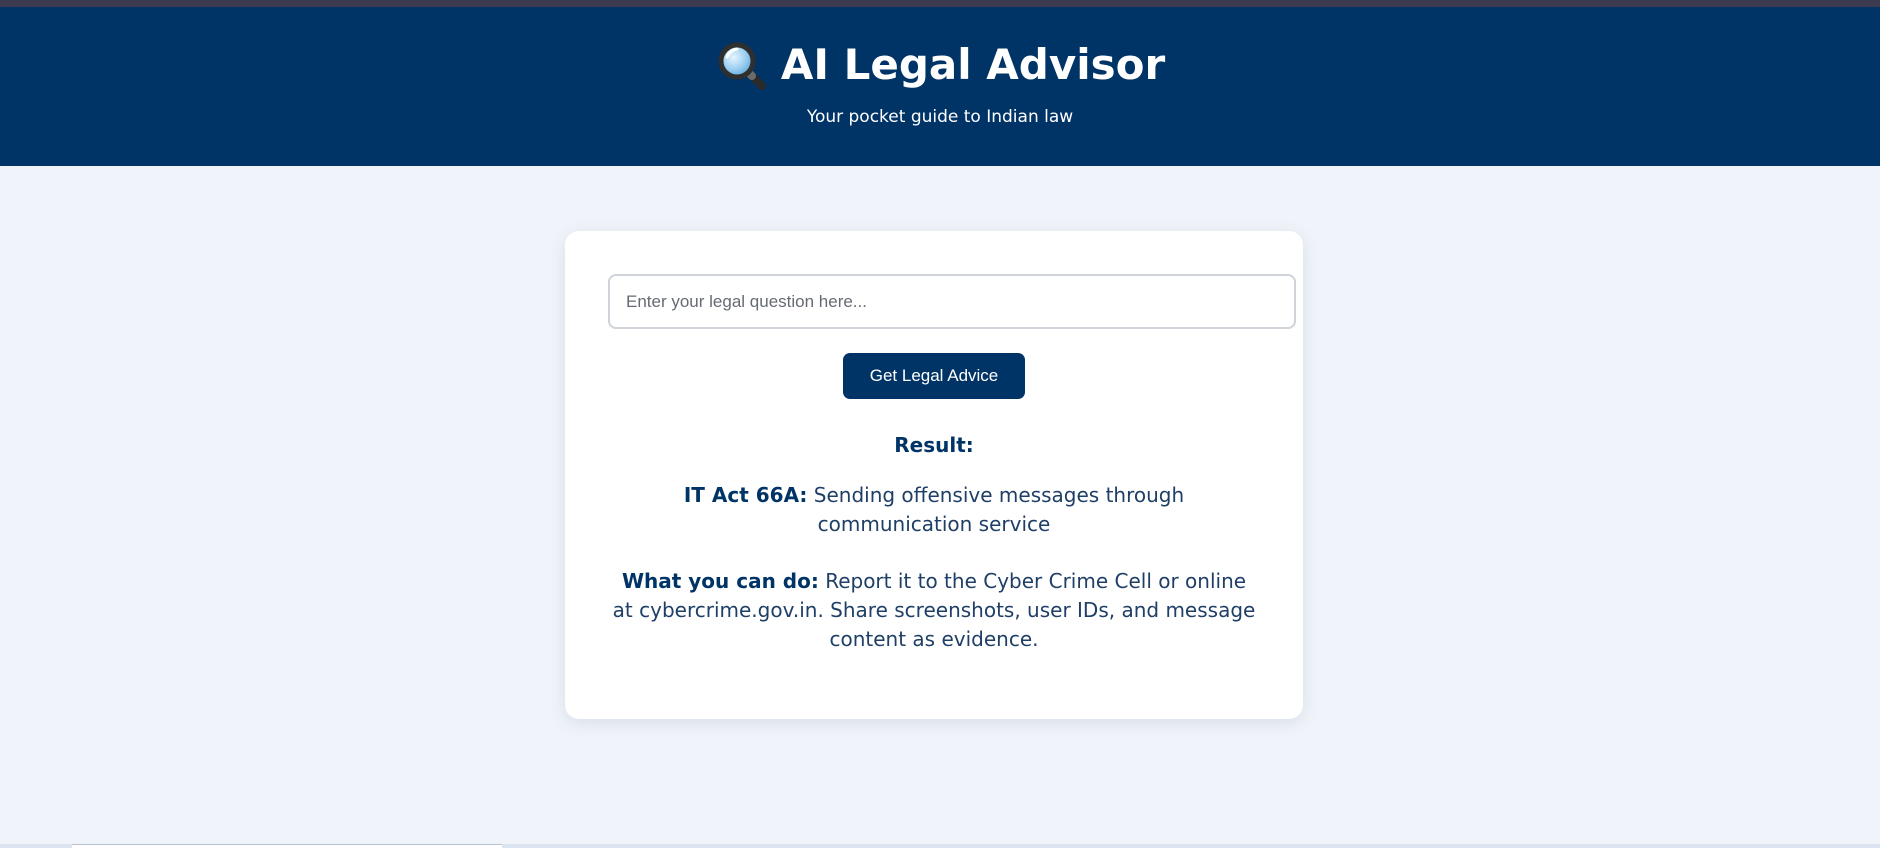  I want to click on title-row: AI Legal Advisor, so click(940, 65).